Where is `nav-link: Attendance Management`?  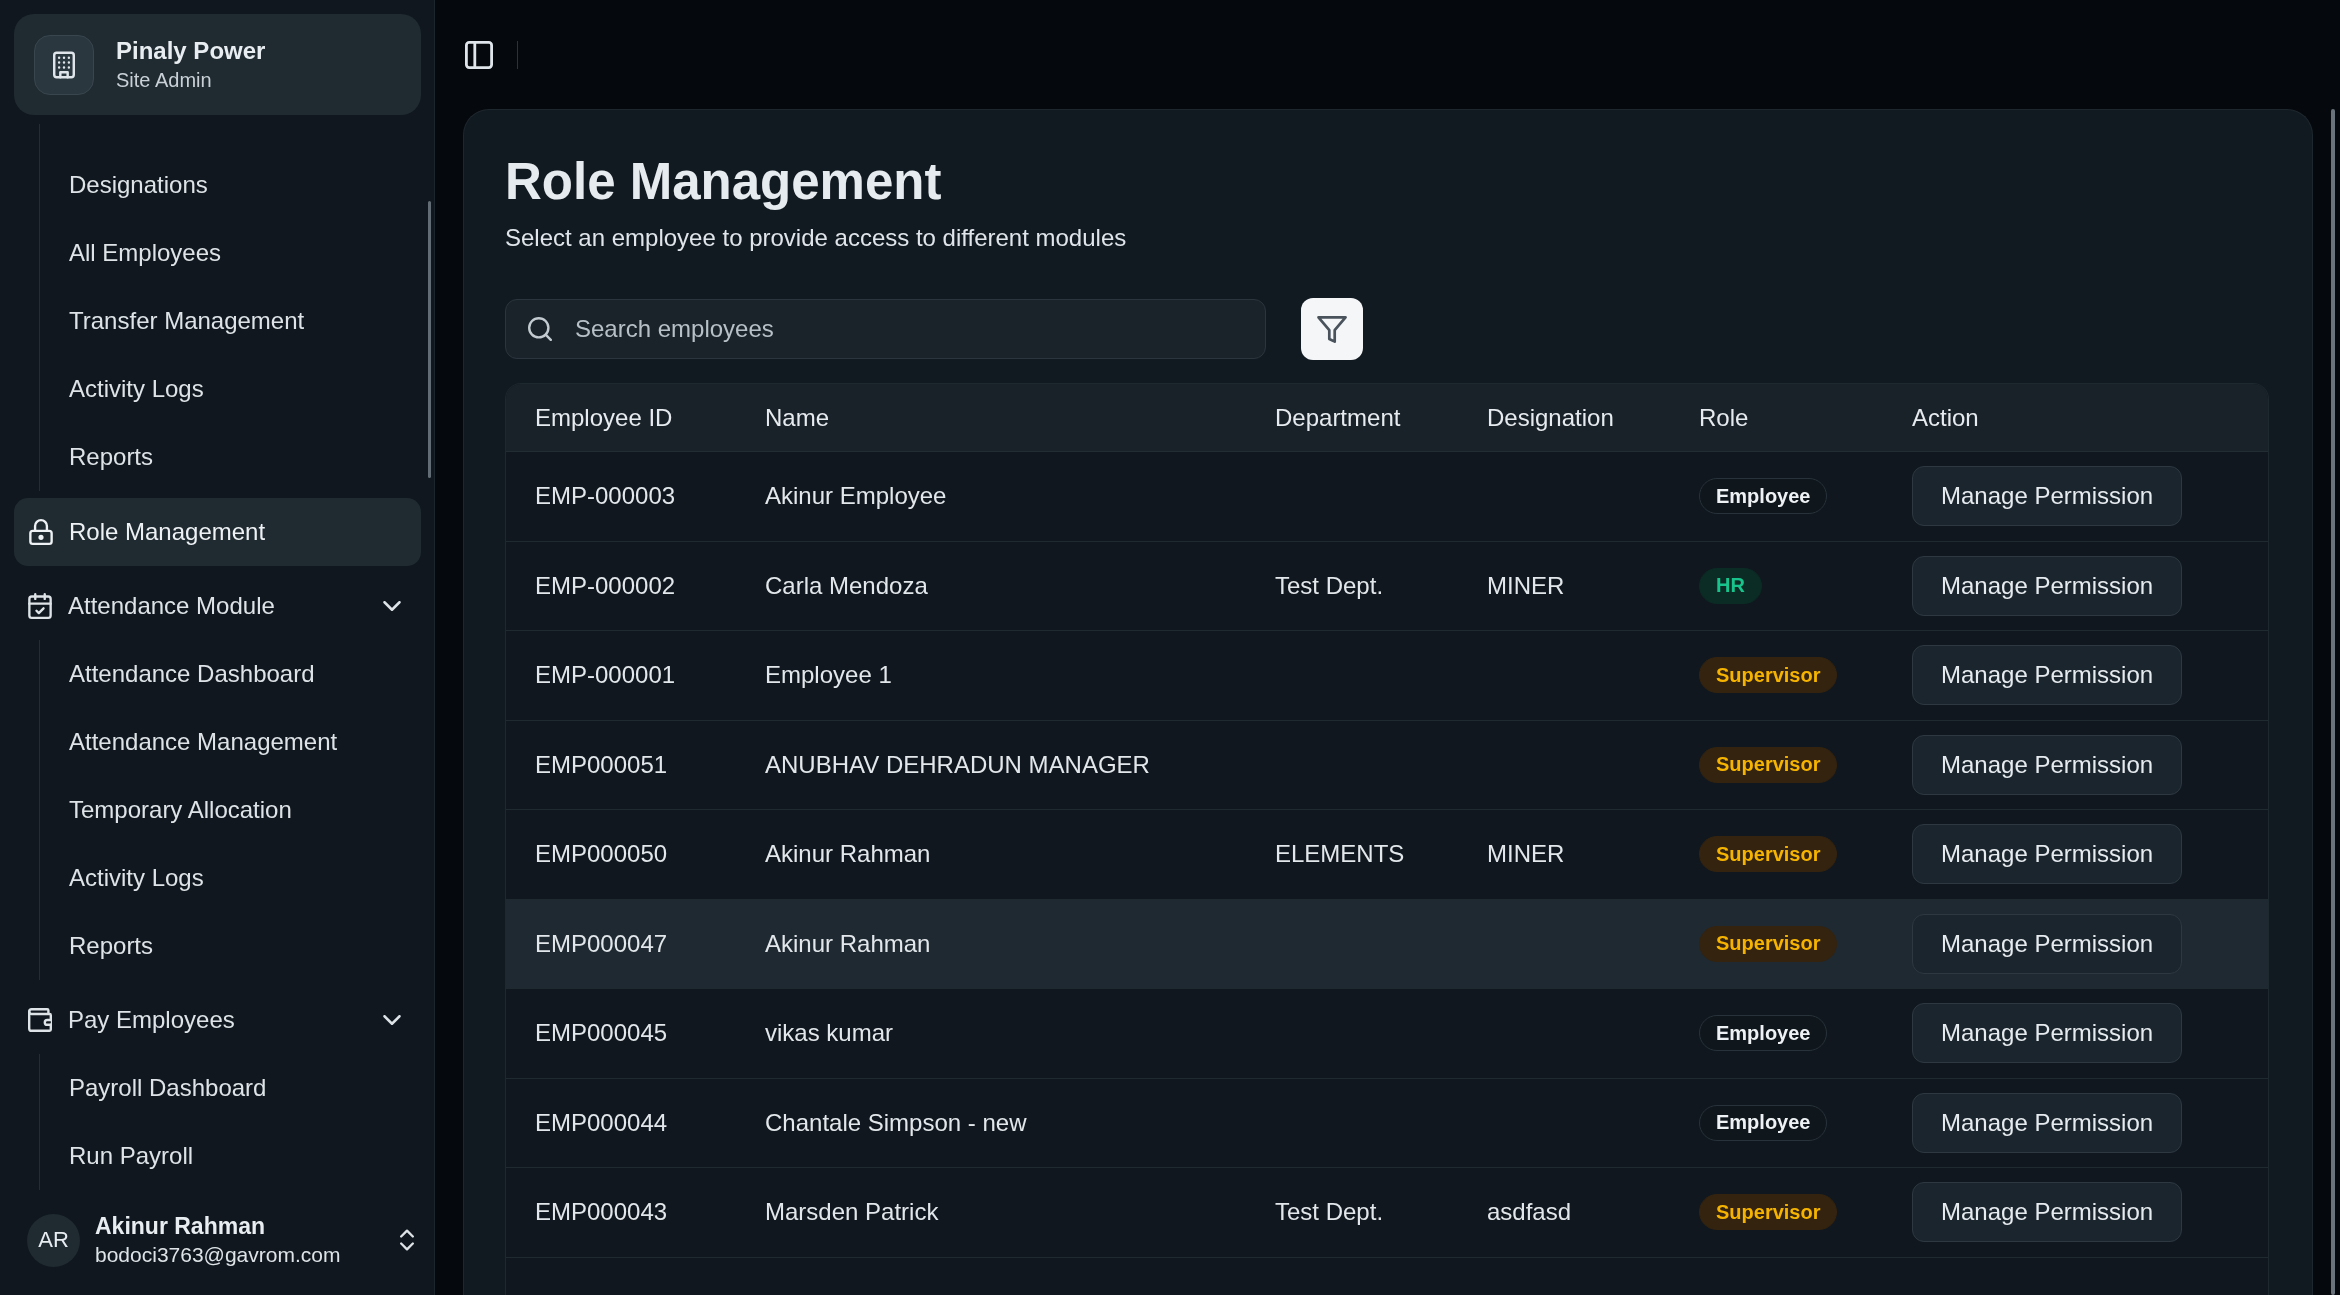
nav-link: Attendance Management is located at coordinates (203, 742).